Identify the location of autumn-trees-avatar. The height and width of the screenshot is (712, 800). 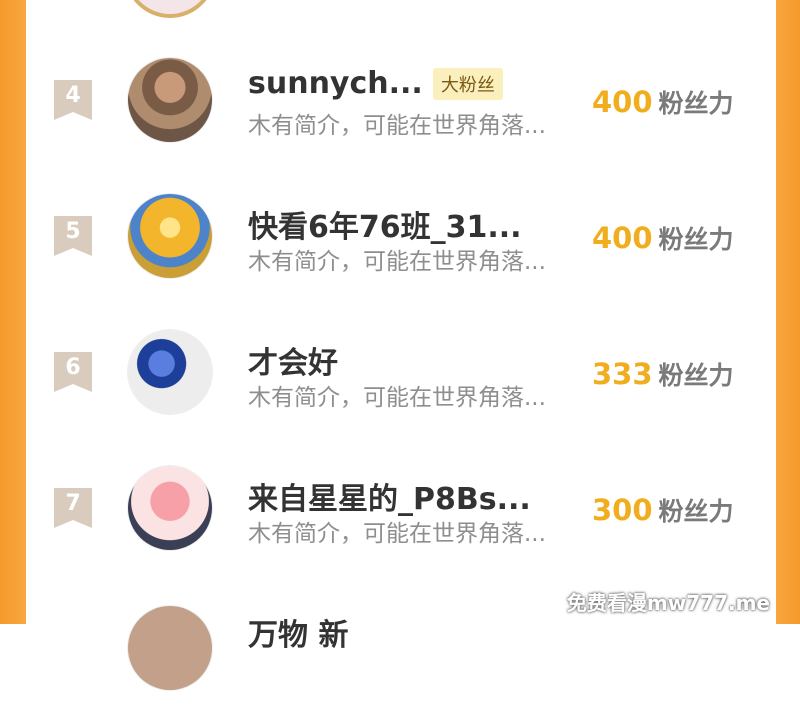
(170, 236).